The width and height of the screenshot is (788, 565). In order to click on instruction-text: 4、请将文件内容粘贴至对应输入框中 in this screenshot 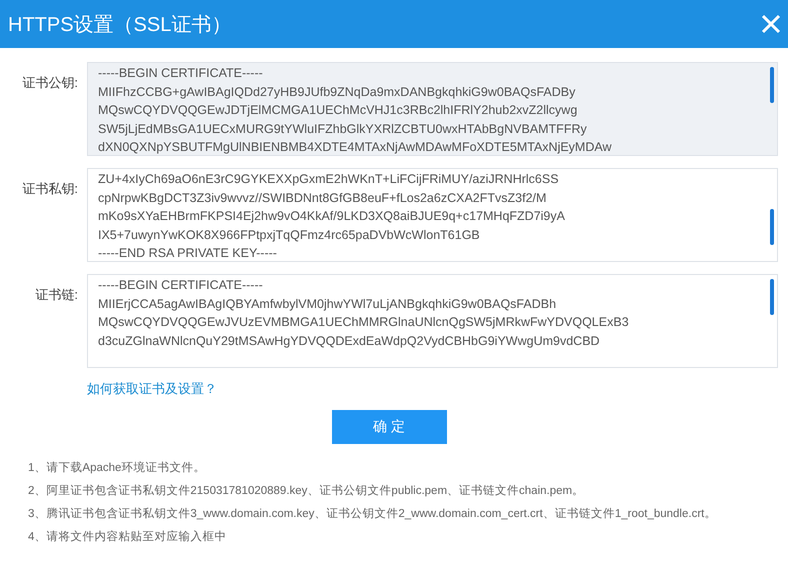, I will do `click(128, 536)`.